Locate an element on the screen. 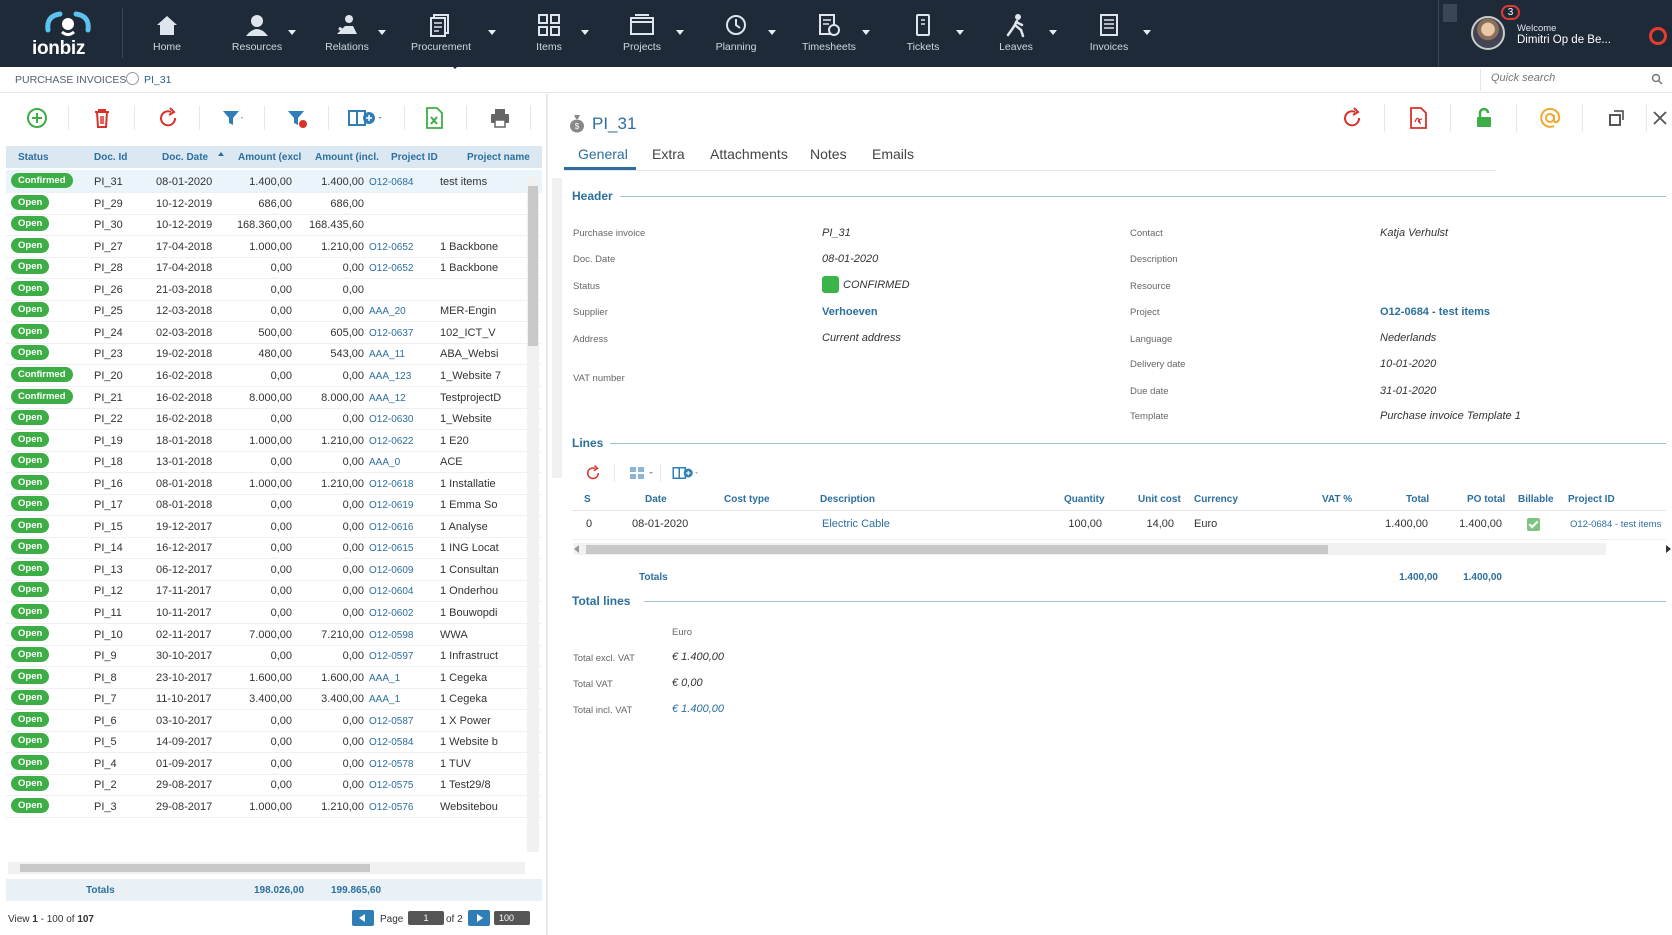 This screenshot has width=1672, height=935. pager-prev-button is located at coordinates (363, 918).